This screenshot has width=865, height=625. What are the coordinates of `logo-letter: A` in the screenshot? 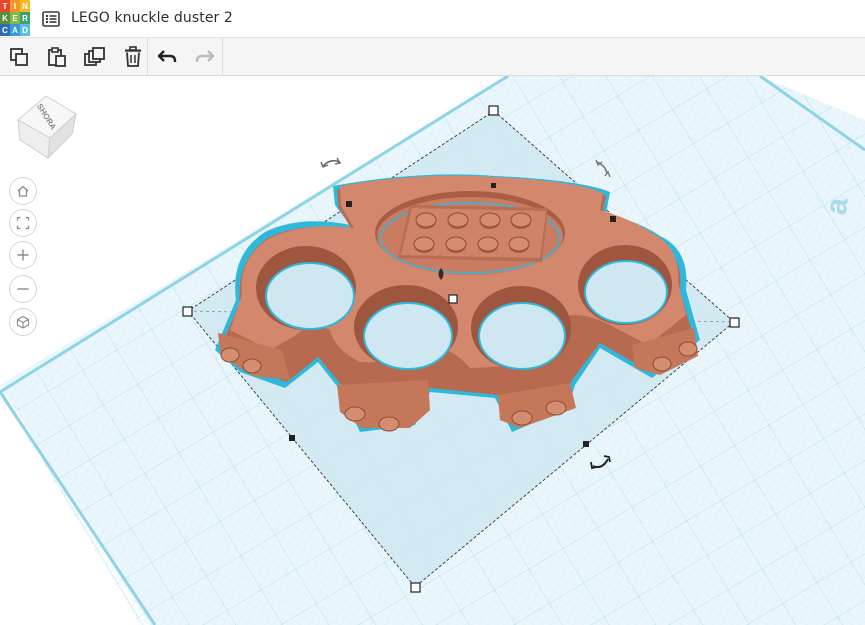 It's located at (15, 30).